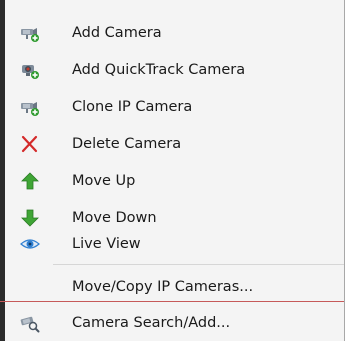 Image resolution: width=360 pixels, height=341 pixels. I want to click on green-arrow-up-icon, so click(30, 181).